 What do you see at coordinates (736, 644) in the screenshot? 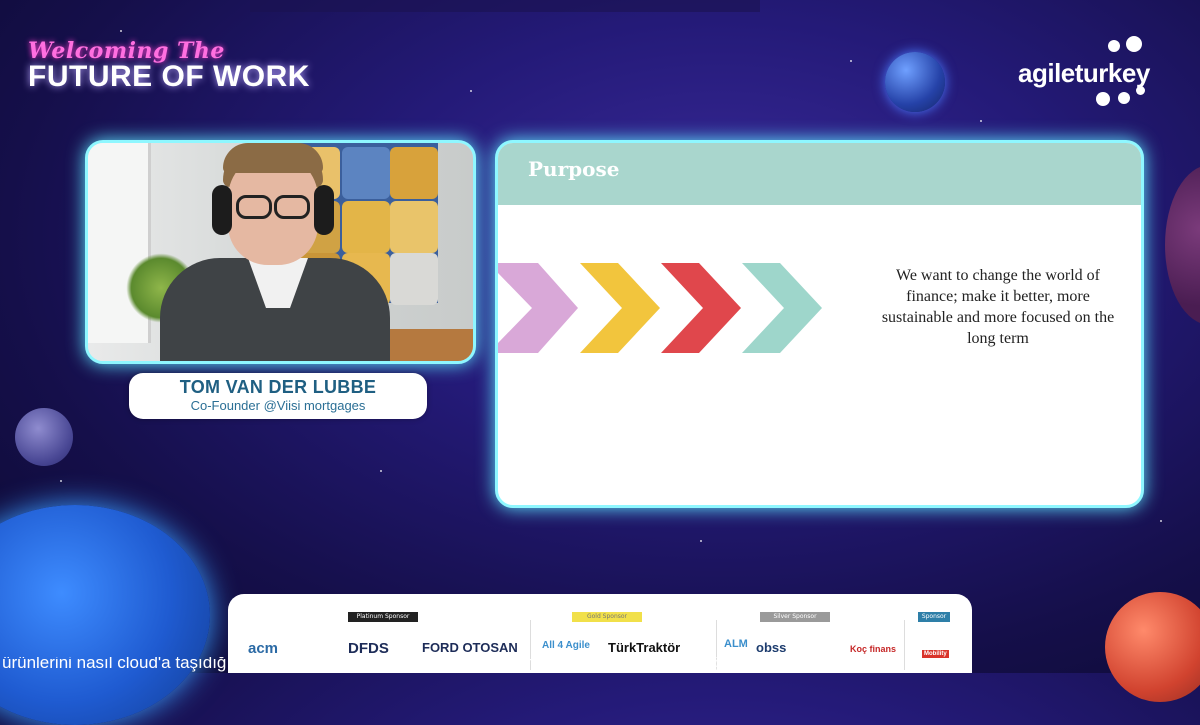
I see `sponsor-logo-alm: ALM` at bounding box center [736, 644].